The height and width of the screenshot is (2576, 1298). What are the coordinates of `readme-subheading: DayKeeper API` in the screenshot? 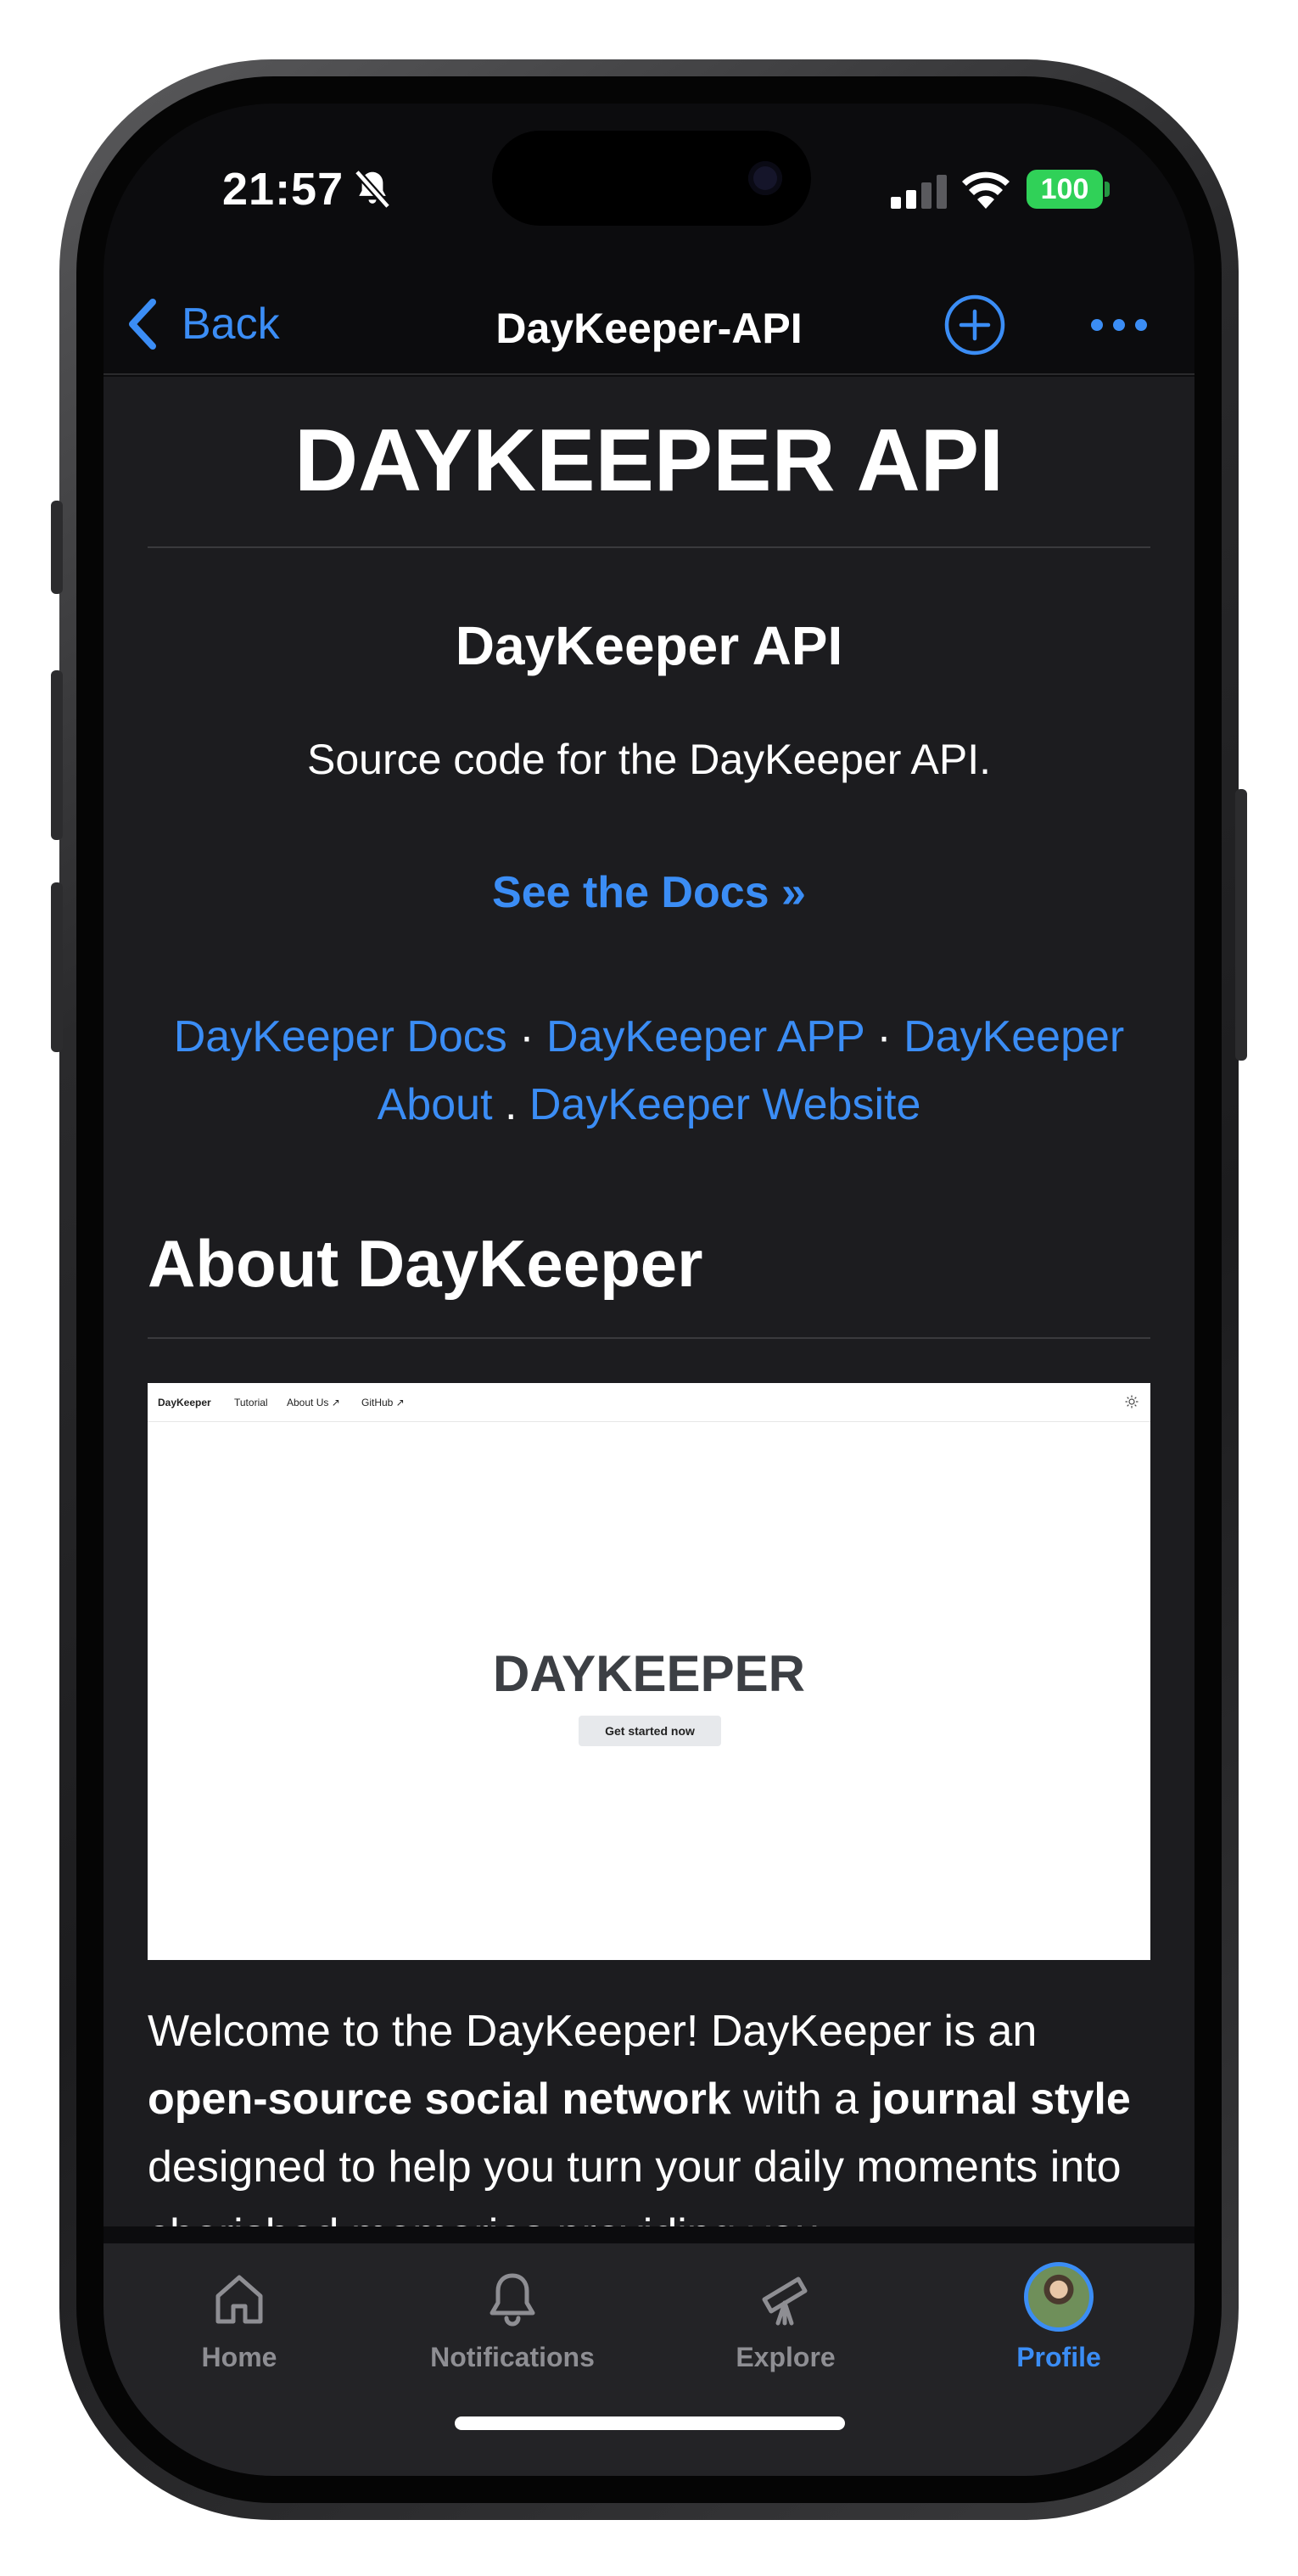 It's located at (649, 645).